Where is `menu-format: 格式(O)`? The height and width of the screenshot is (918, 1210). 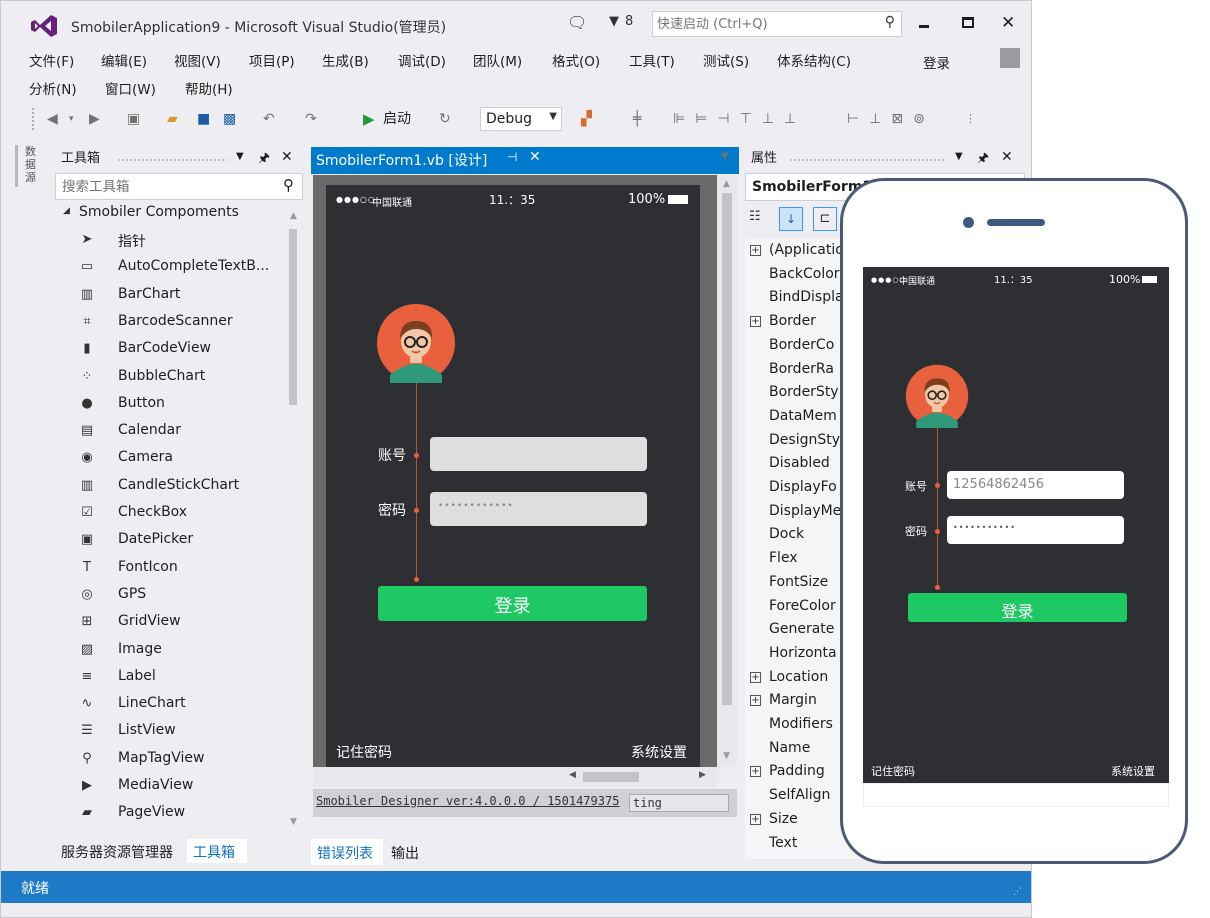 menu-format: 格式(O) is located at coordinates (576, 60).